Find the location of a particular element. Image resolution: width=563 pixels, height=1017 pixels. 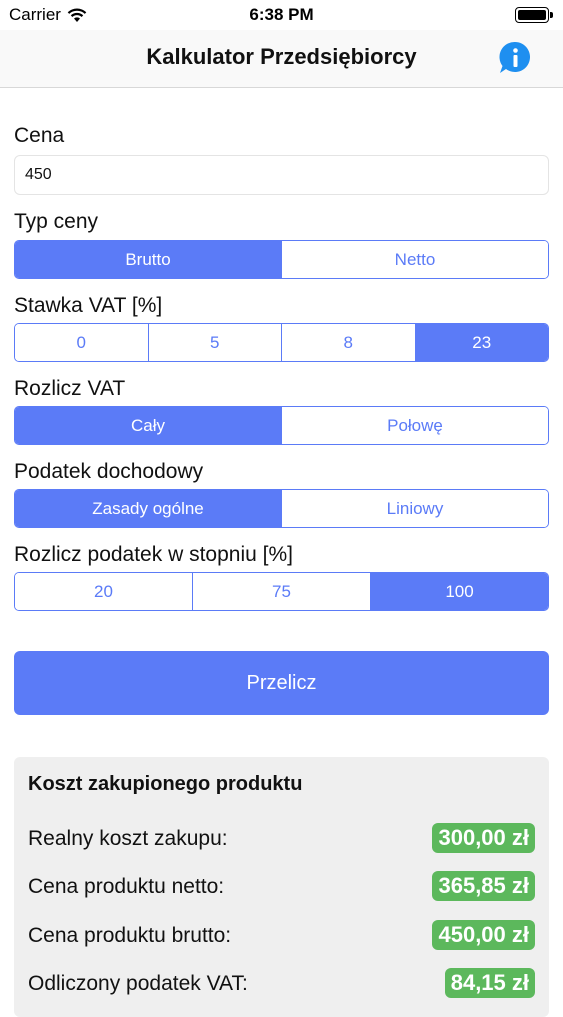

result-value-badge: 365,85 zł is located at coordinates (483, 886).